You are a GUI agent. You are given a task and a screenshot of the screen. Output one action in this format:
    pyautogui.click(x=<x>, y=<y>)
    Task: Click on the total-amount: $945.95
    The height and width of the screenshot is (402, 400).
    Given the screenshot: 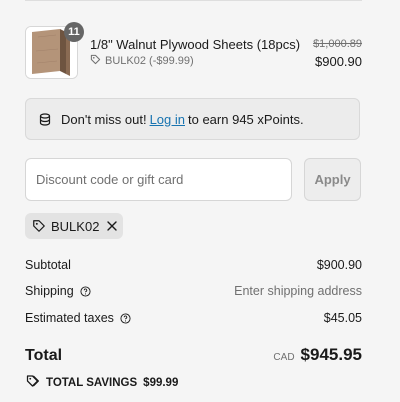 What is the action you would take?
    pyautogui.click(x=331, y=354)
    